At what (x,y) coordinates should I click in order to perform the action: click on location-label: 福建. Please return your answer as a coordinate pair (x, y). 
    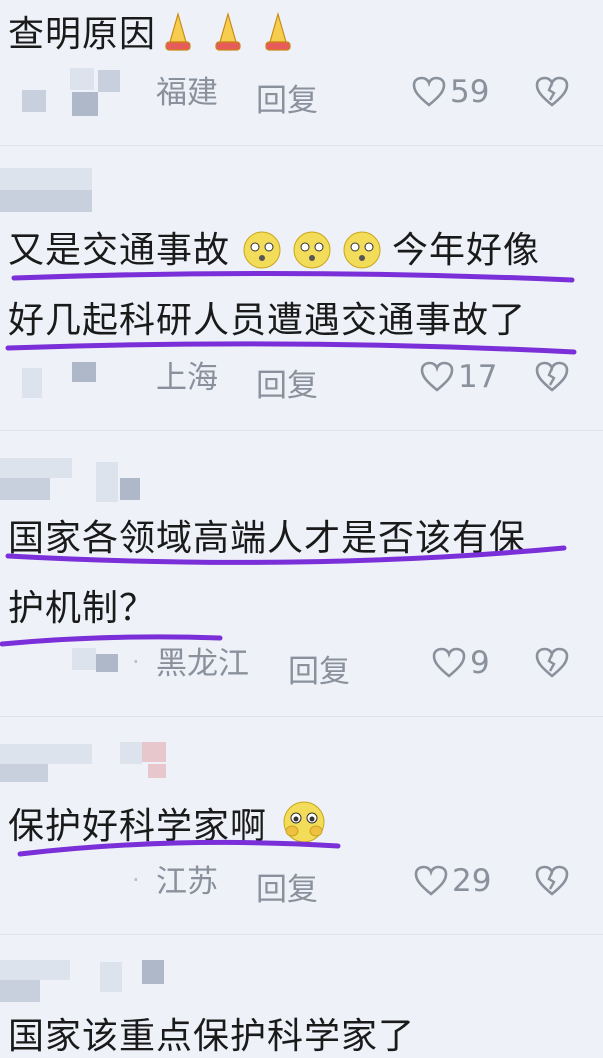
    Looking at the image, I should click on (187, 93).